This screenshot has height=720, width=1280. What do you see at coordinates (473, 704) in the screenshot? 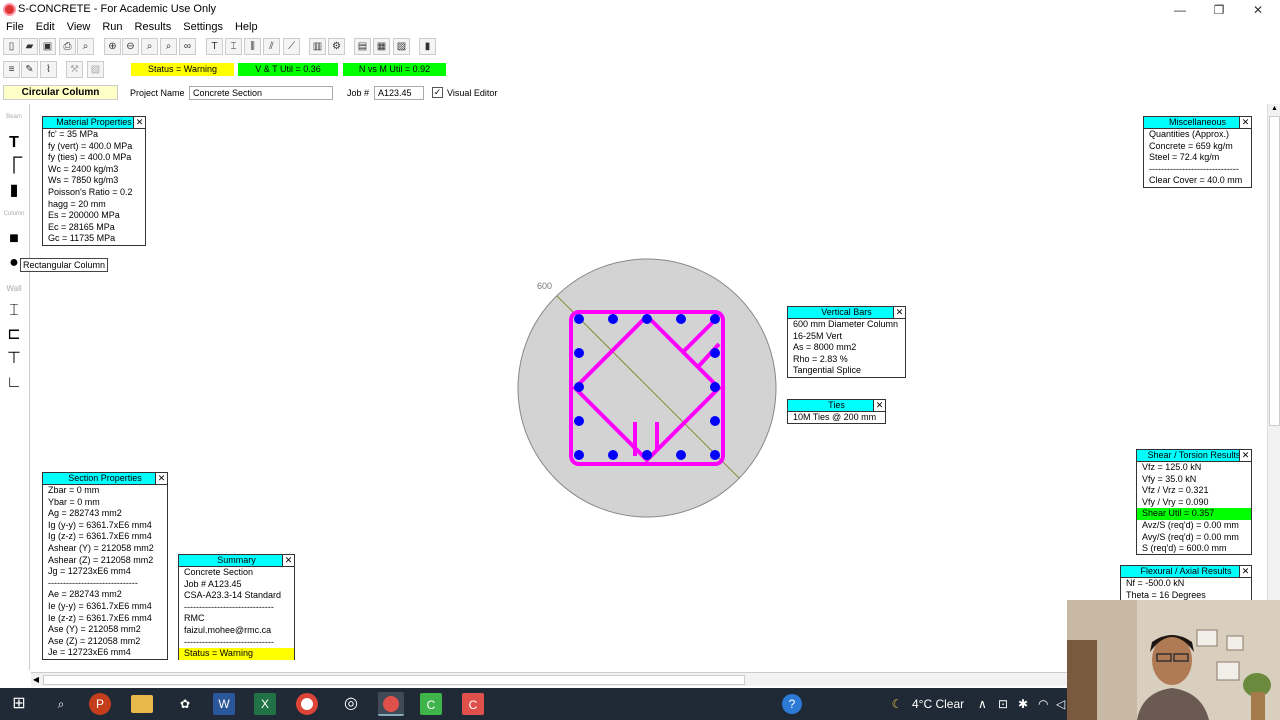
I see `red-app-icon: C` at bounding box center [473, 704].